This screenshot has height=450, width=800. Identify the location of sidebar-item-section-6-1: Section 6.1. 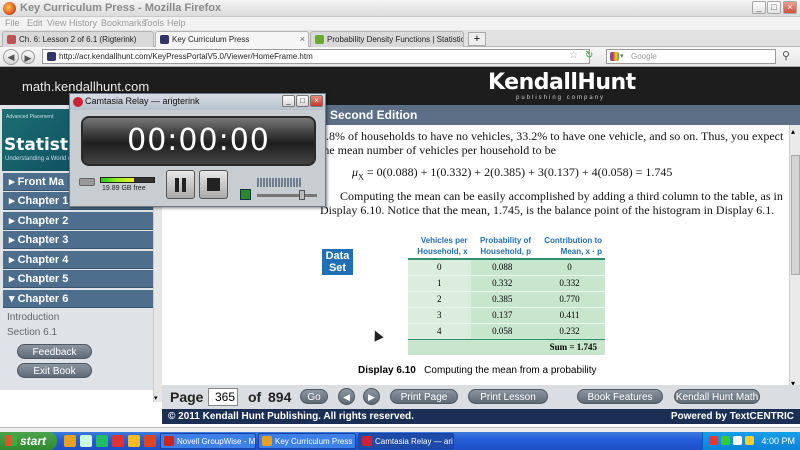
(32, 332).